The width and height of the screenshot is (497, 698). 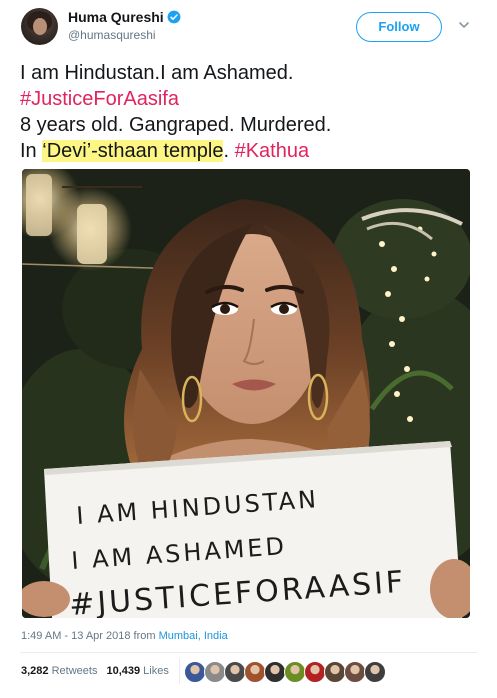 I want to click on verified-badge-icon, so click(x=174, y=17).